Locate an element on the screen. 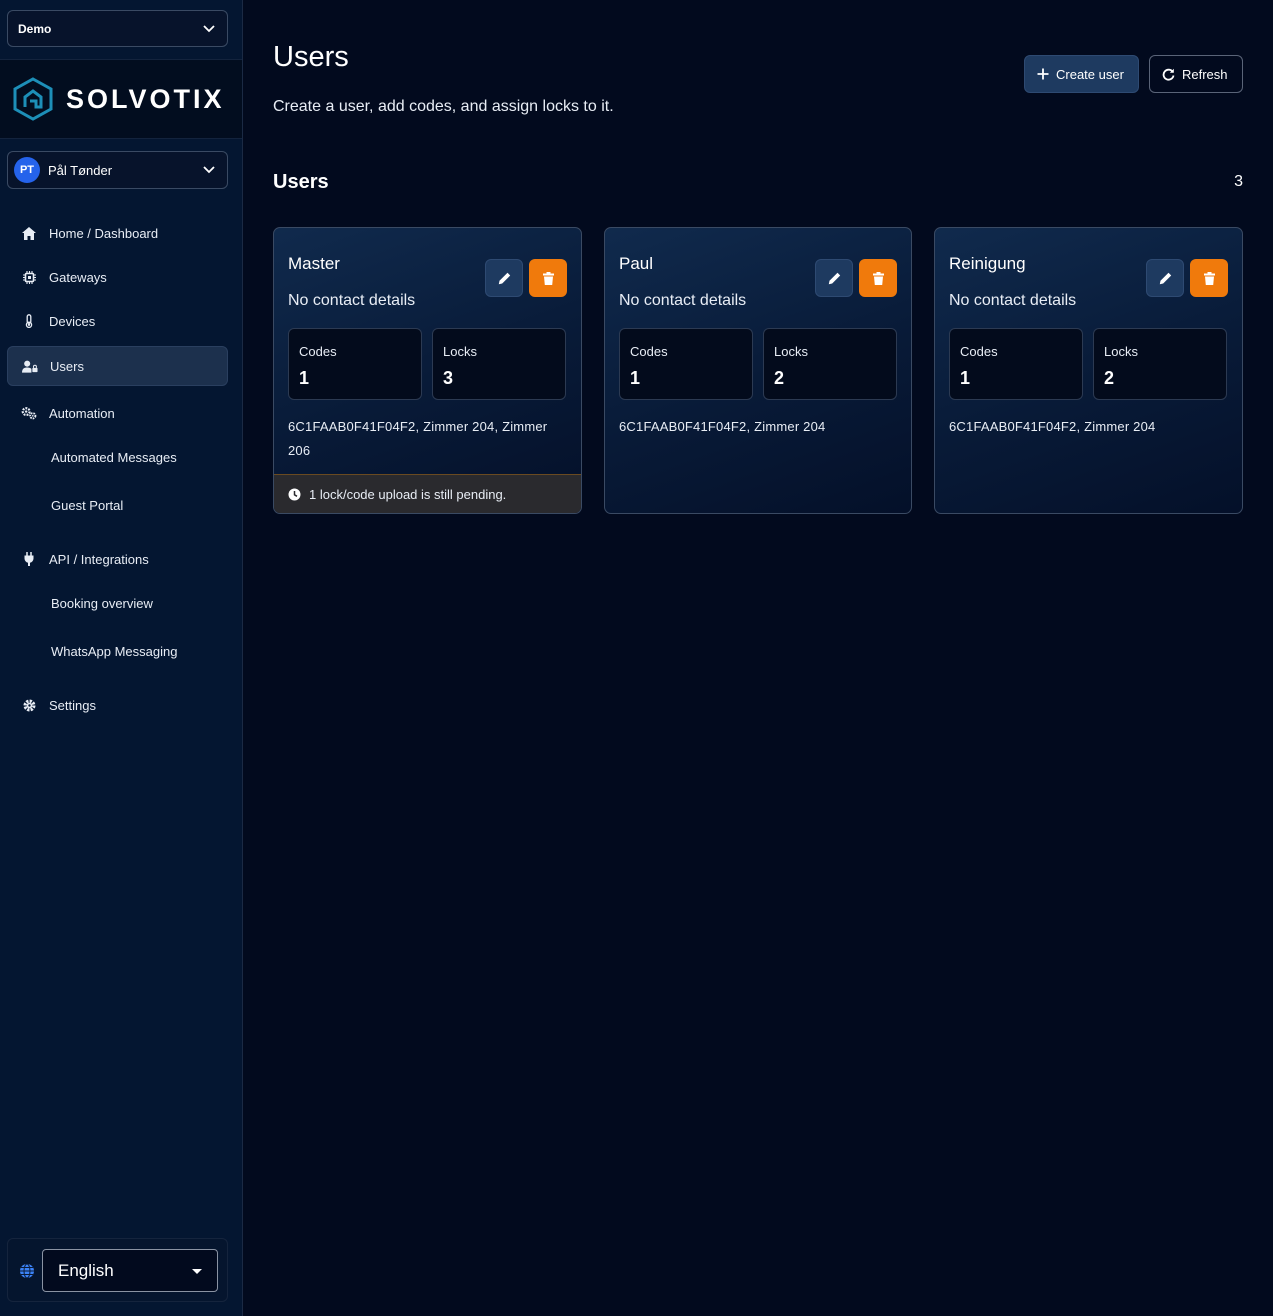 Image resolution: width=1273 pixels, height=1316 pixels. sidebar-item-guest-portal: Guest Portal is located at coordinates (117, 505).